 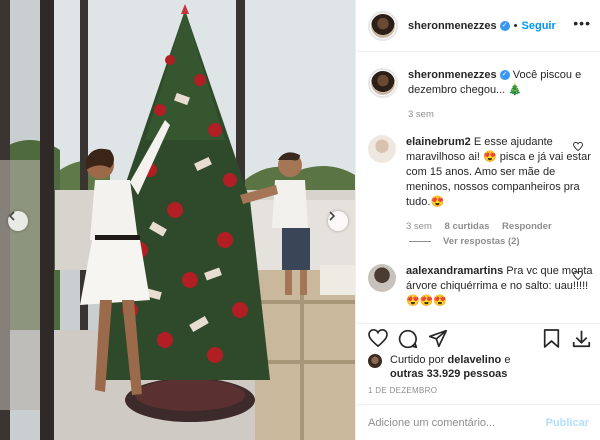 What do you see at coordinates (383, 25) in the screenshot?
I see `author-avatar` at bounding box center [383, 25].